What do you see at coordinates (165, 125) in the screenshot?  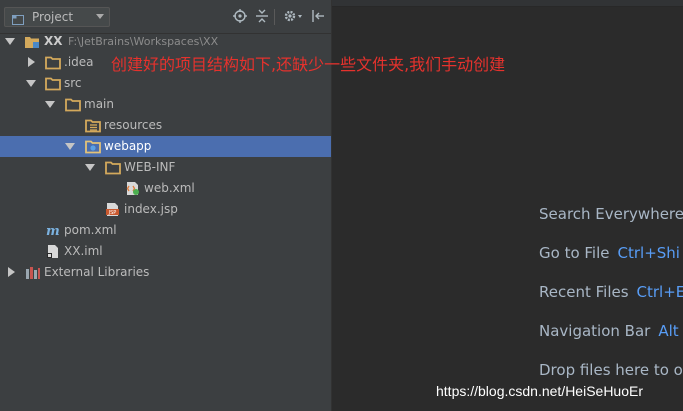 I see `tree-item-resources: resources` at bounding box center [165, 125].